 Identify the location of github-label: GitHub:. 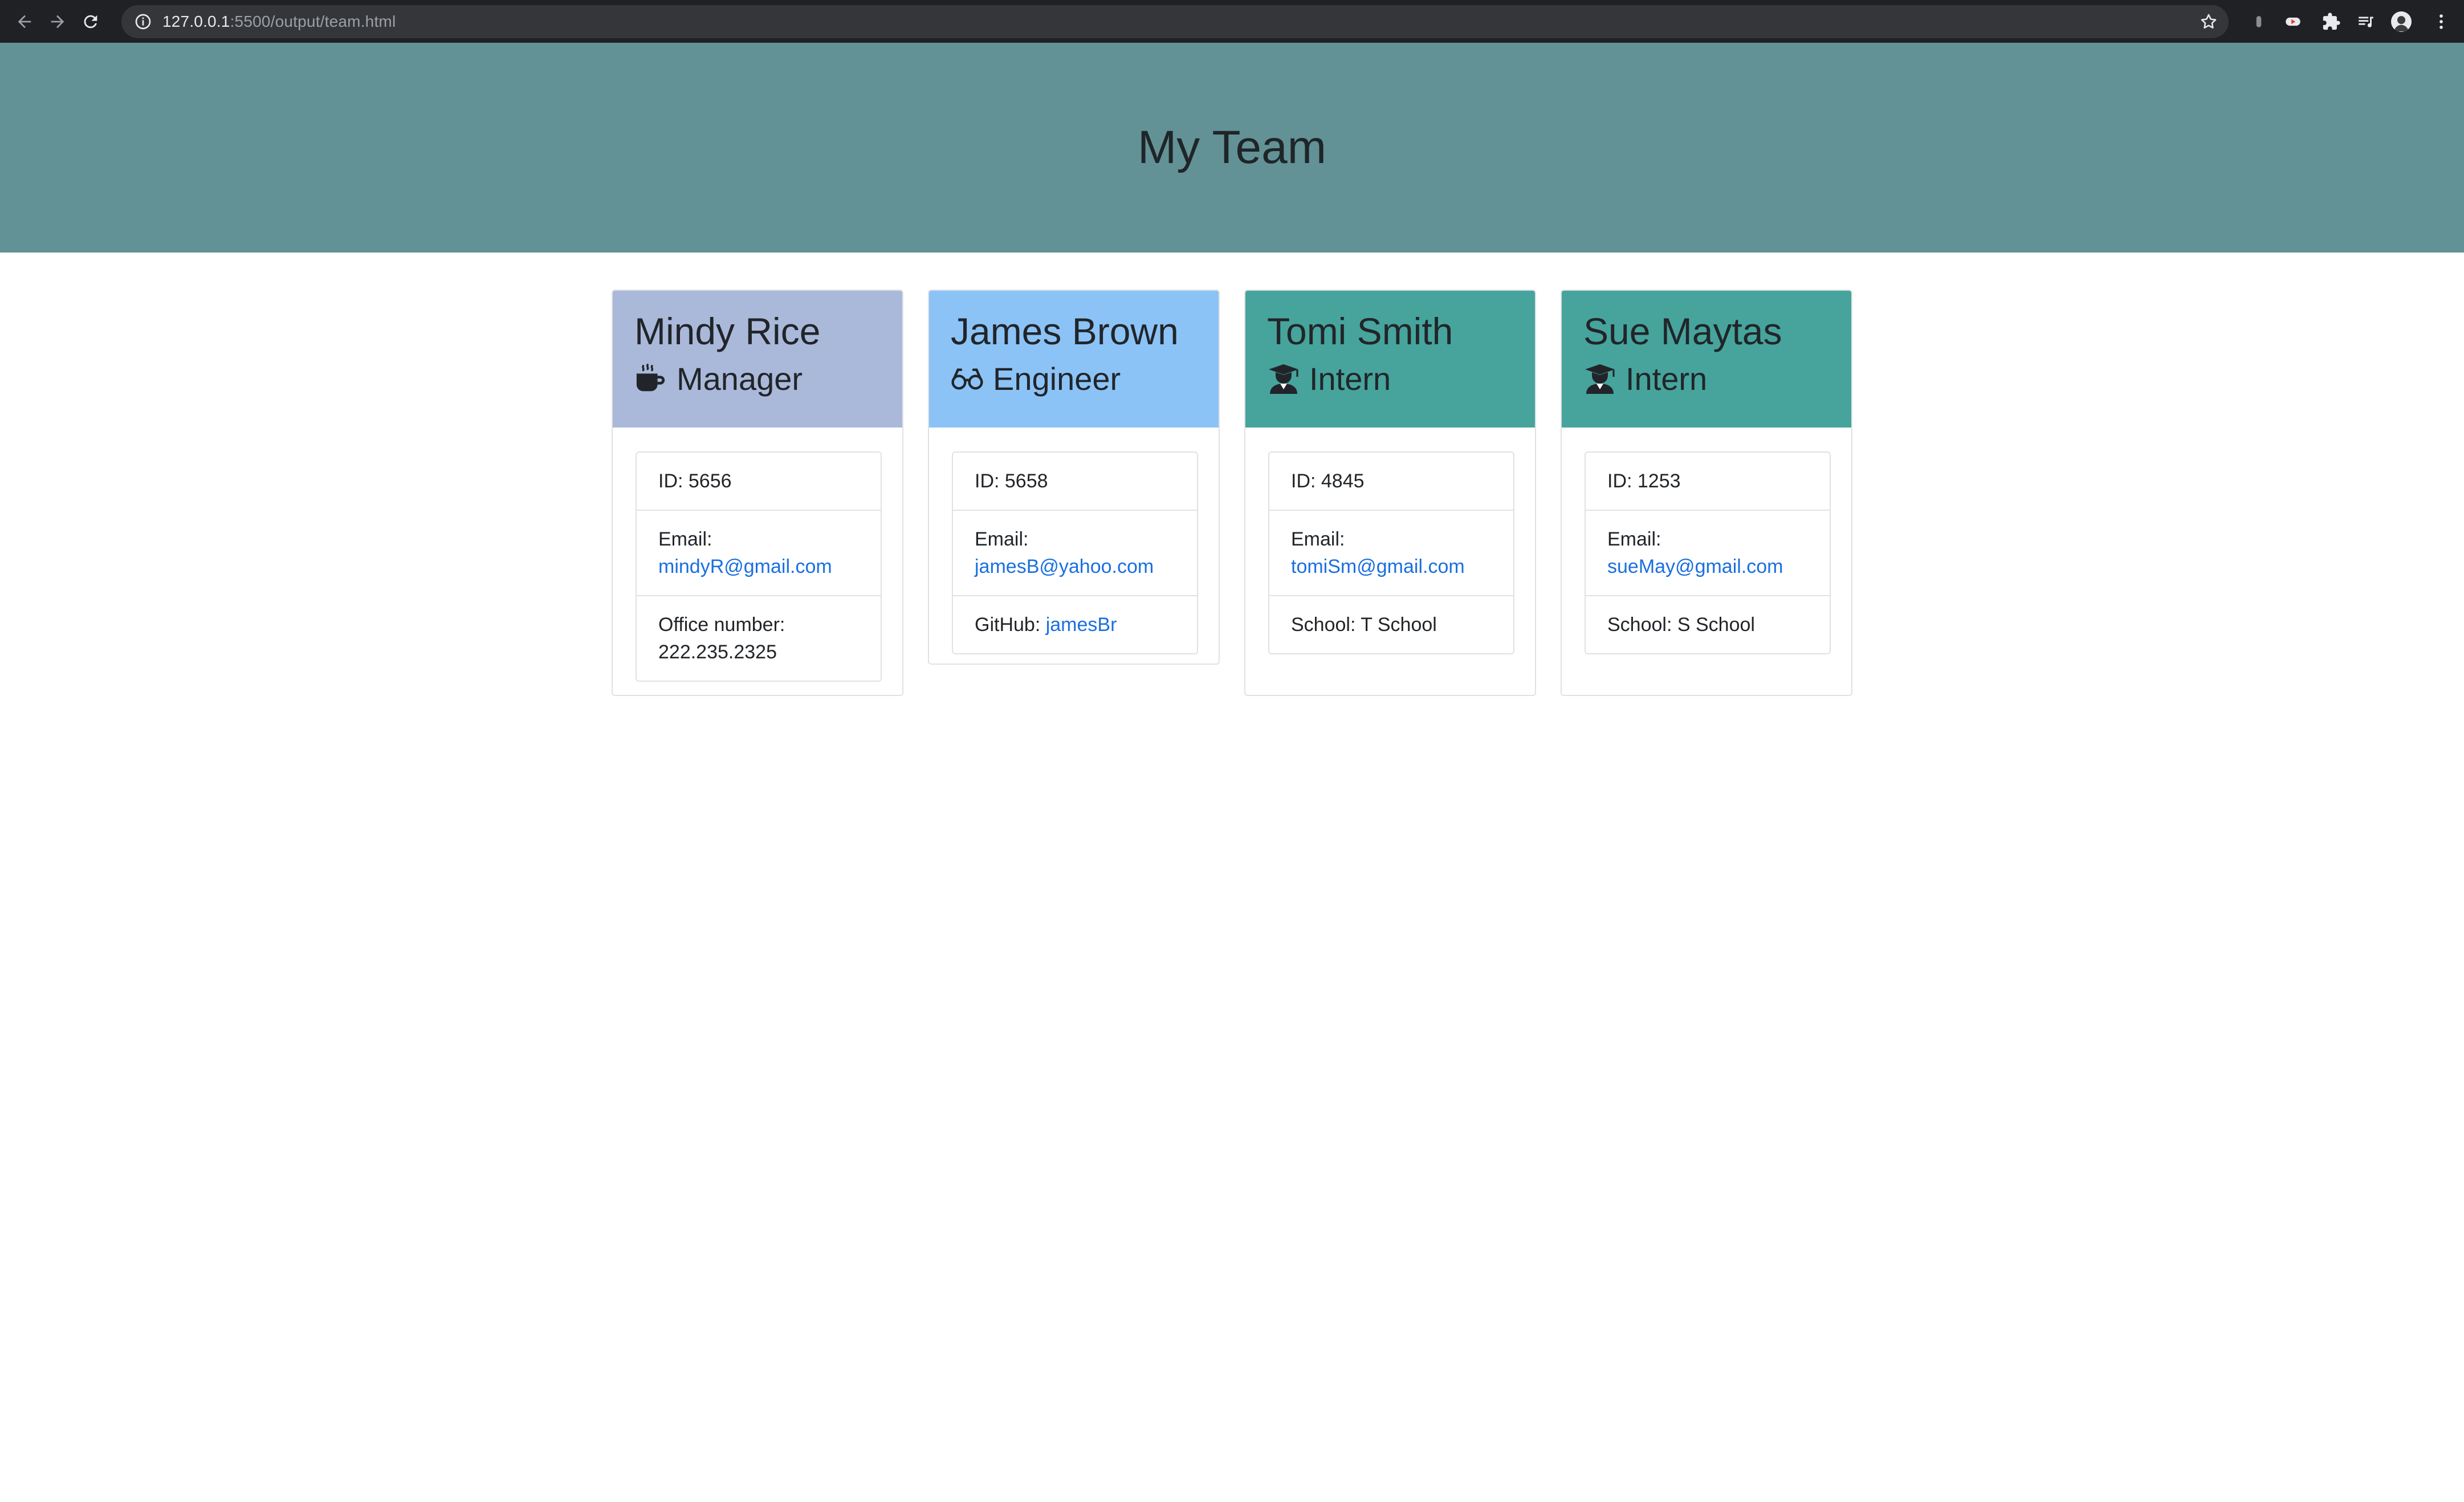
(1008, 625).